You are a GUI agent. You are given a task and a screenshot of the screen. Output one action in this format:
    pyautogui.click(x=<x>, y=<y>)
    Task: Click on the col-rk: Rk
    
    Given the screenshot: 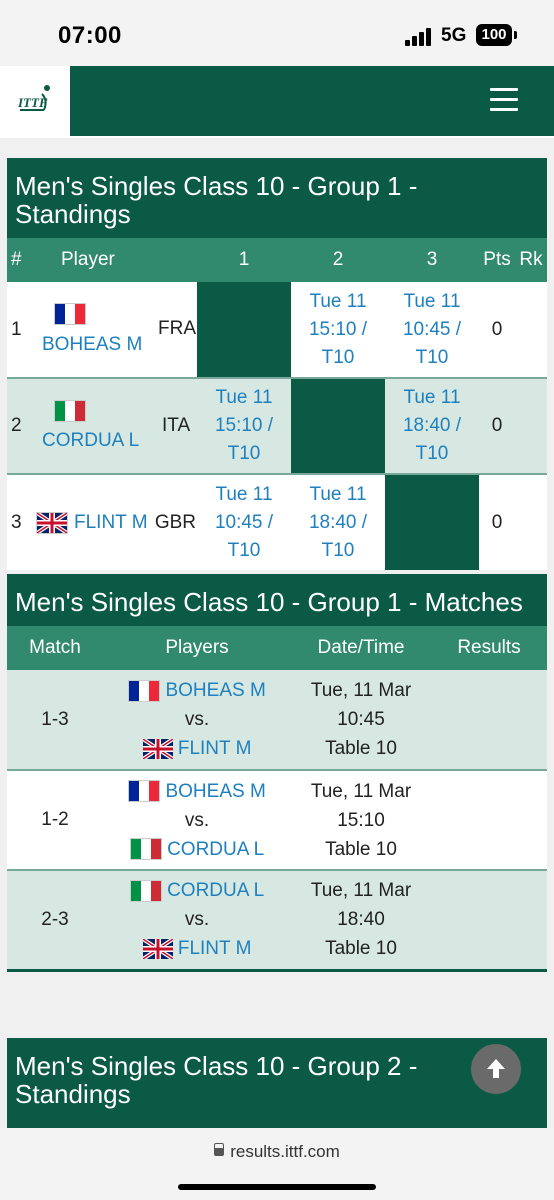 What is the action you would take?
    pyautogui.click(x=531, y=259)
    